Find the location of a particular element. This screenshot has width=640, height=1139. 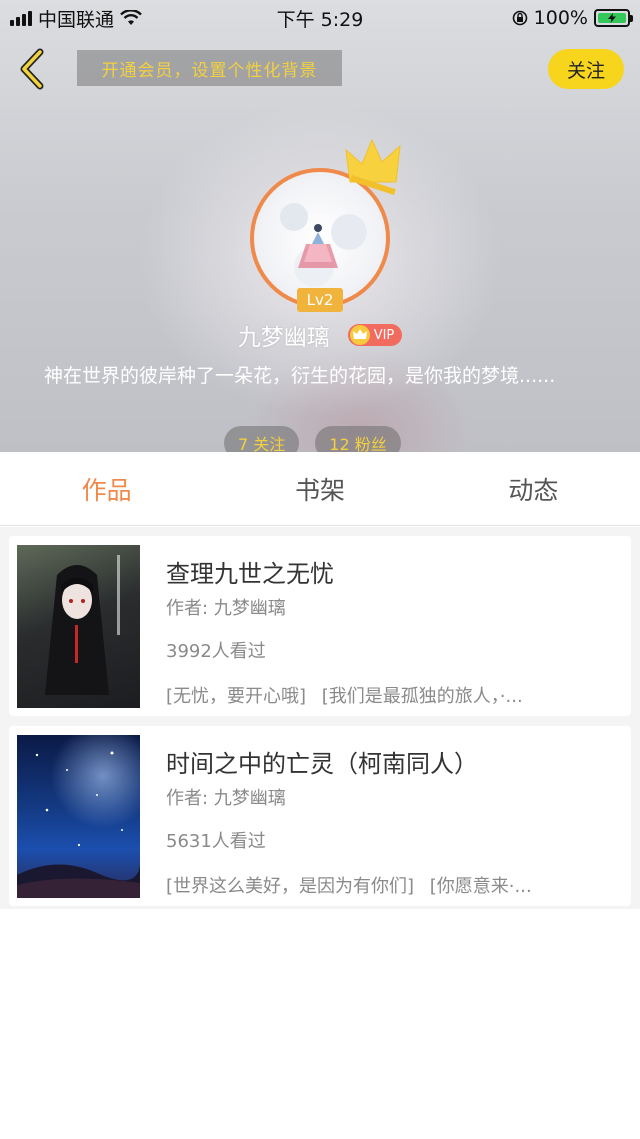

vip-crown-icon is located at coordinates (359, 335).